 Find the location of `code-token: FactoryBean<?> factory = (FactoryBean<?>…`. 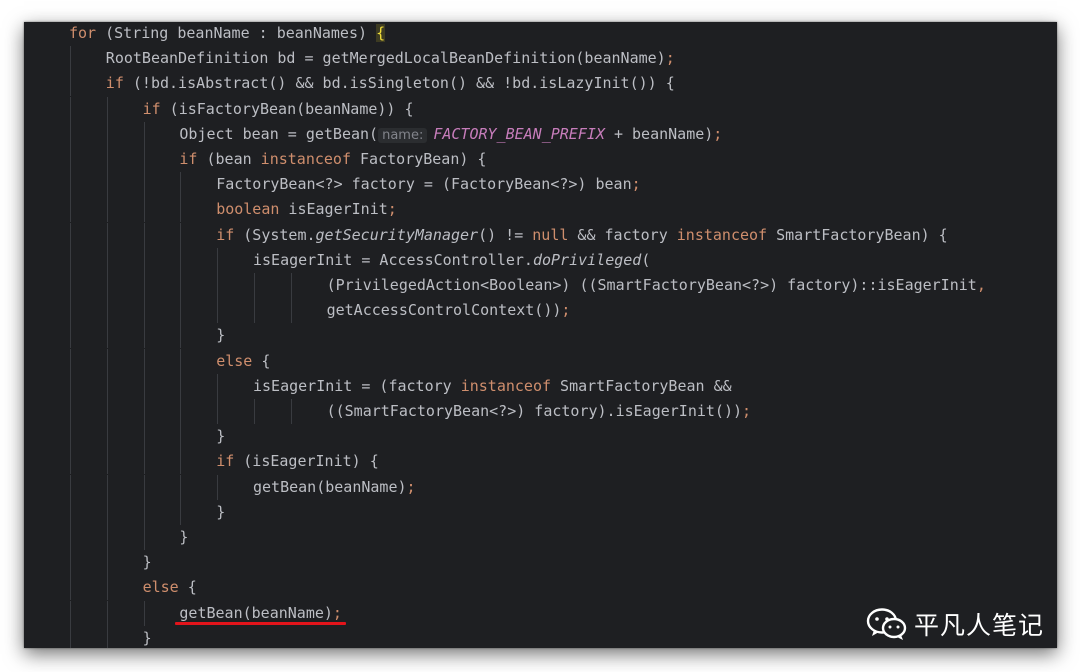

code-token: FactoryBean<?> factory = (FactoryBean<?>… is located at coordinates (424, 184).